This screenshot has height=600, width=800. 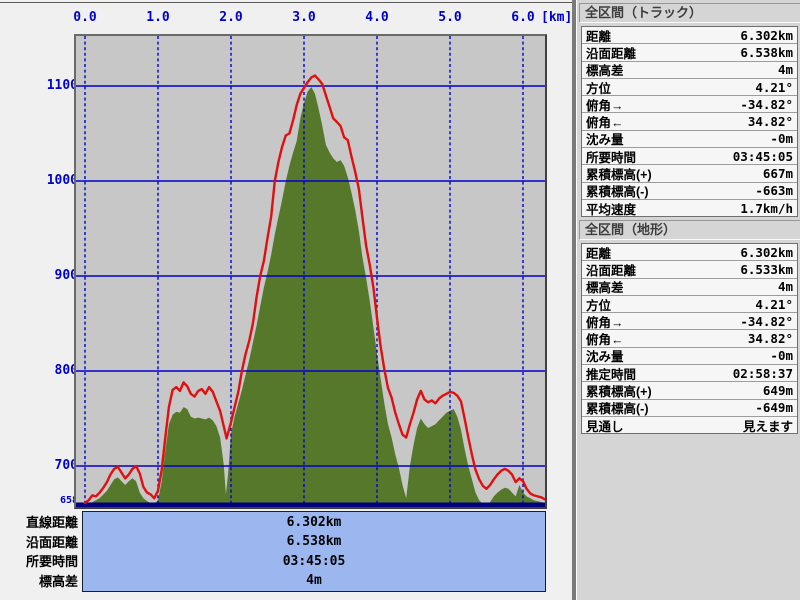 I want to click on row-value: 03:45:05, so click(x=762, y=156).